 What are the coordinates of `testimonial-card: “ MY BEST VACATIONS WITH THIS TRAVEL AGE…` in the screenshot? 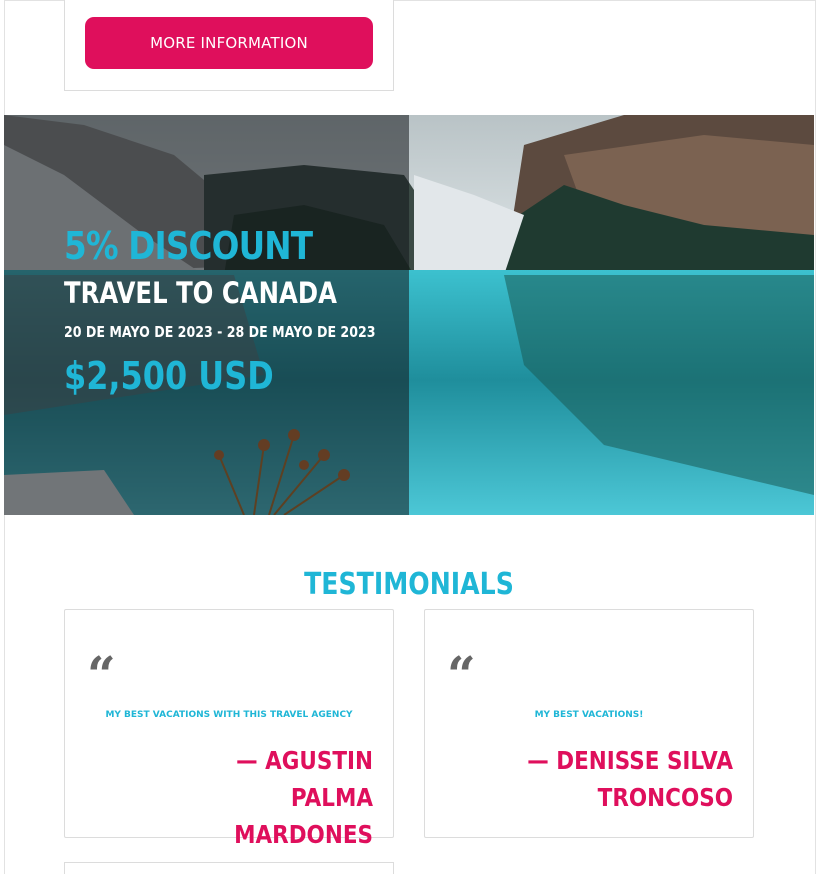 It's located at (229, 729).